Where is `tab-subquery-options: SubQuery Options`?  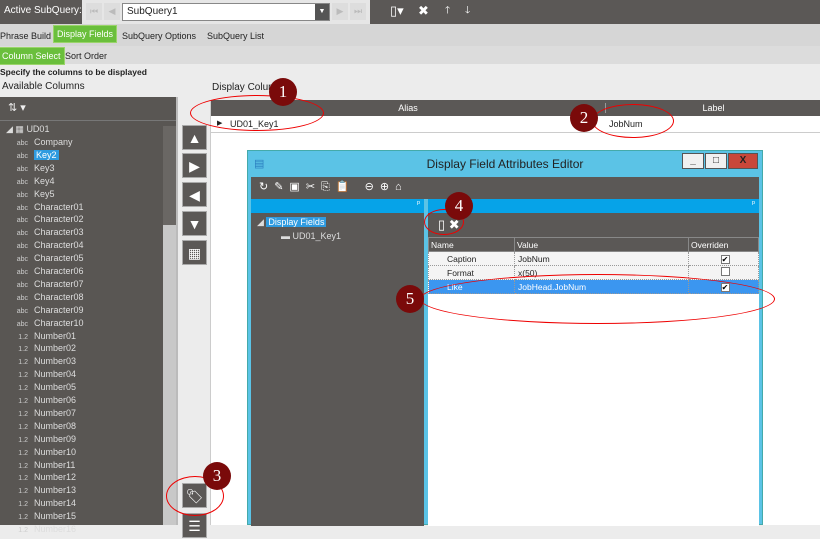 tab-subquery-options: SubQuery Options is located at coordinates (159, 36).